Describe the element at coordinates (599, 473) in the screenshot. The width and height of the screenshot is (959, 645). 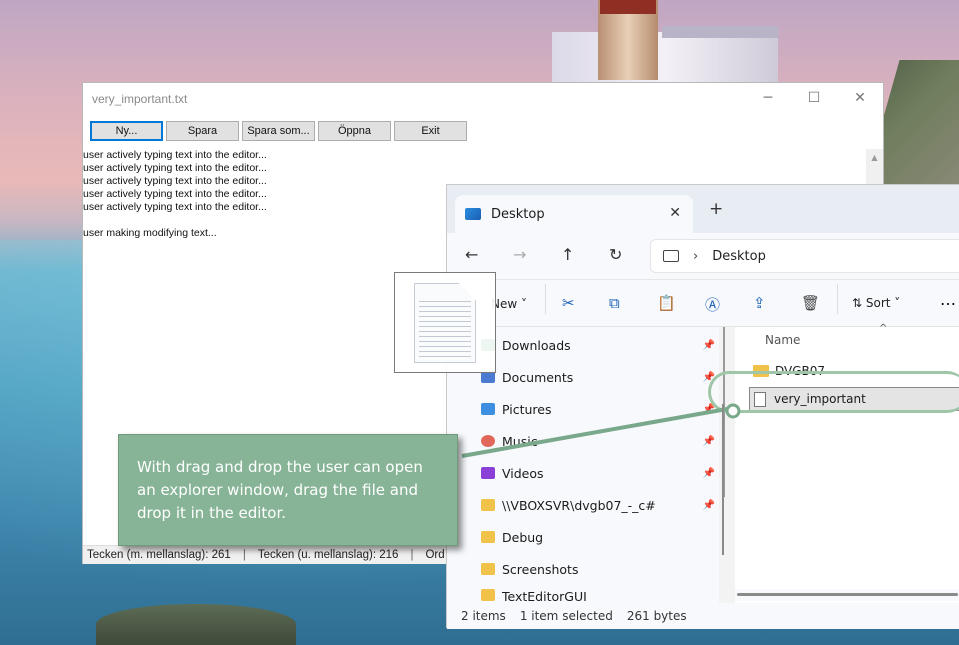
I see `sidebar-item-videos: Videos 📌` at that location.